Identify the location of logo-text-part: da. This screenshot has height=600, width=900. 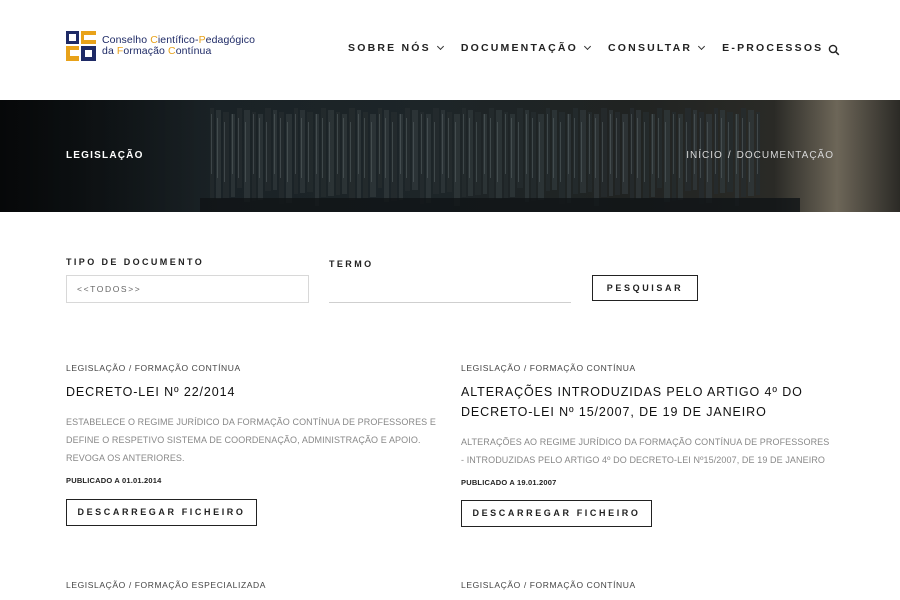
(109, 51).